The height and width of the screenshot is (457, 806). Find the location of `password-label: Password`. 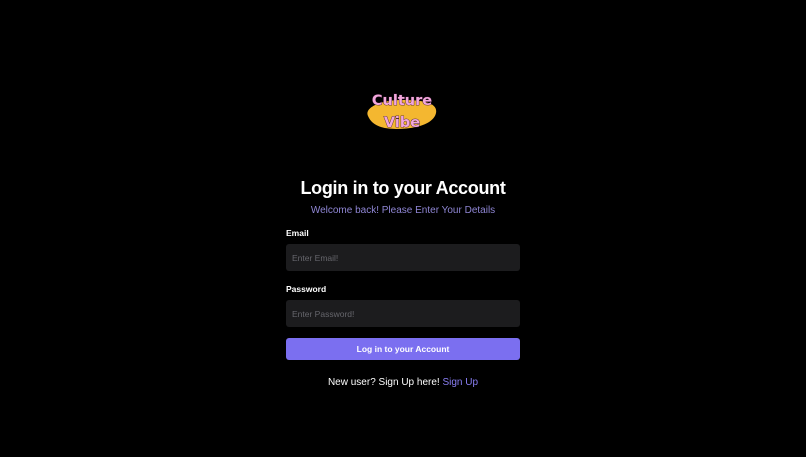

password-label: Password is located at coordinates (306, 289).